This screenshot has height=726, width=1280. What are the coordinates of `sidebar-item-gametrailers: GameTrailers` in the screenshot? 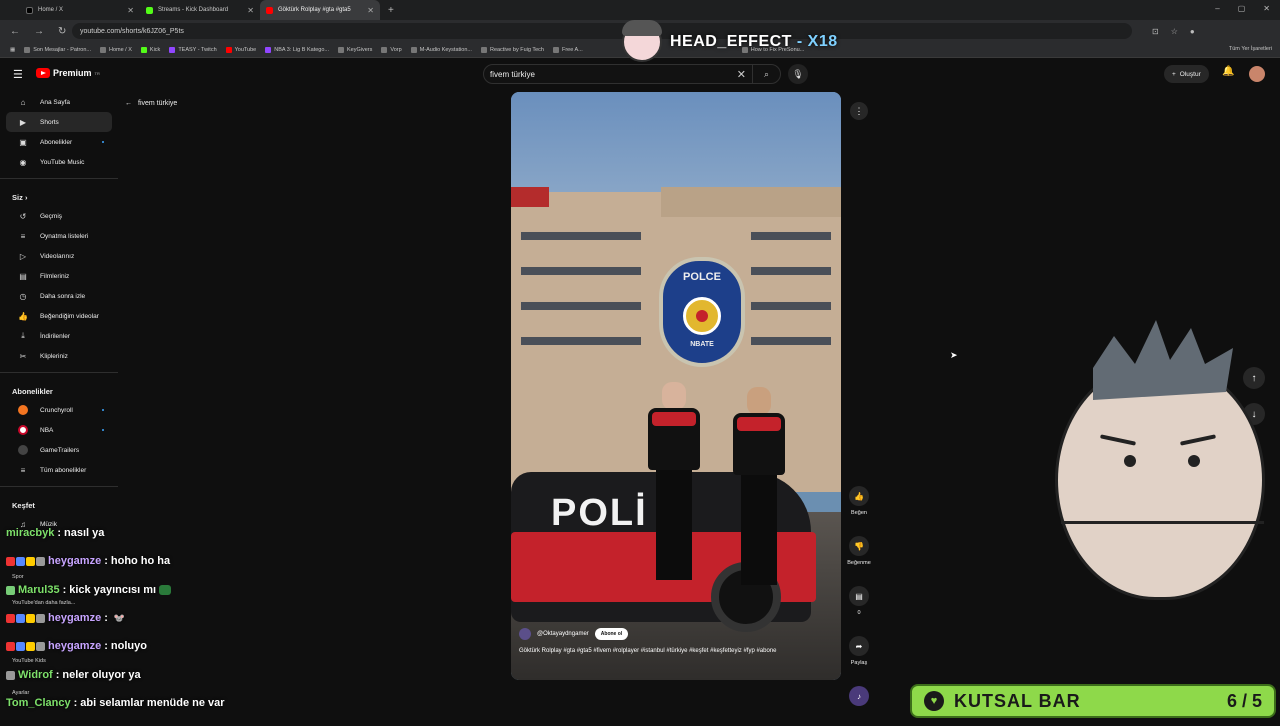 It's located at (59, 450).